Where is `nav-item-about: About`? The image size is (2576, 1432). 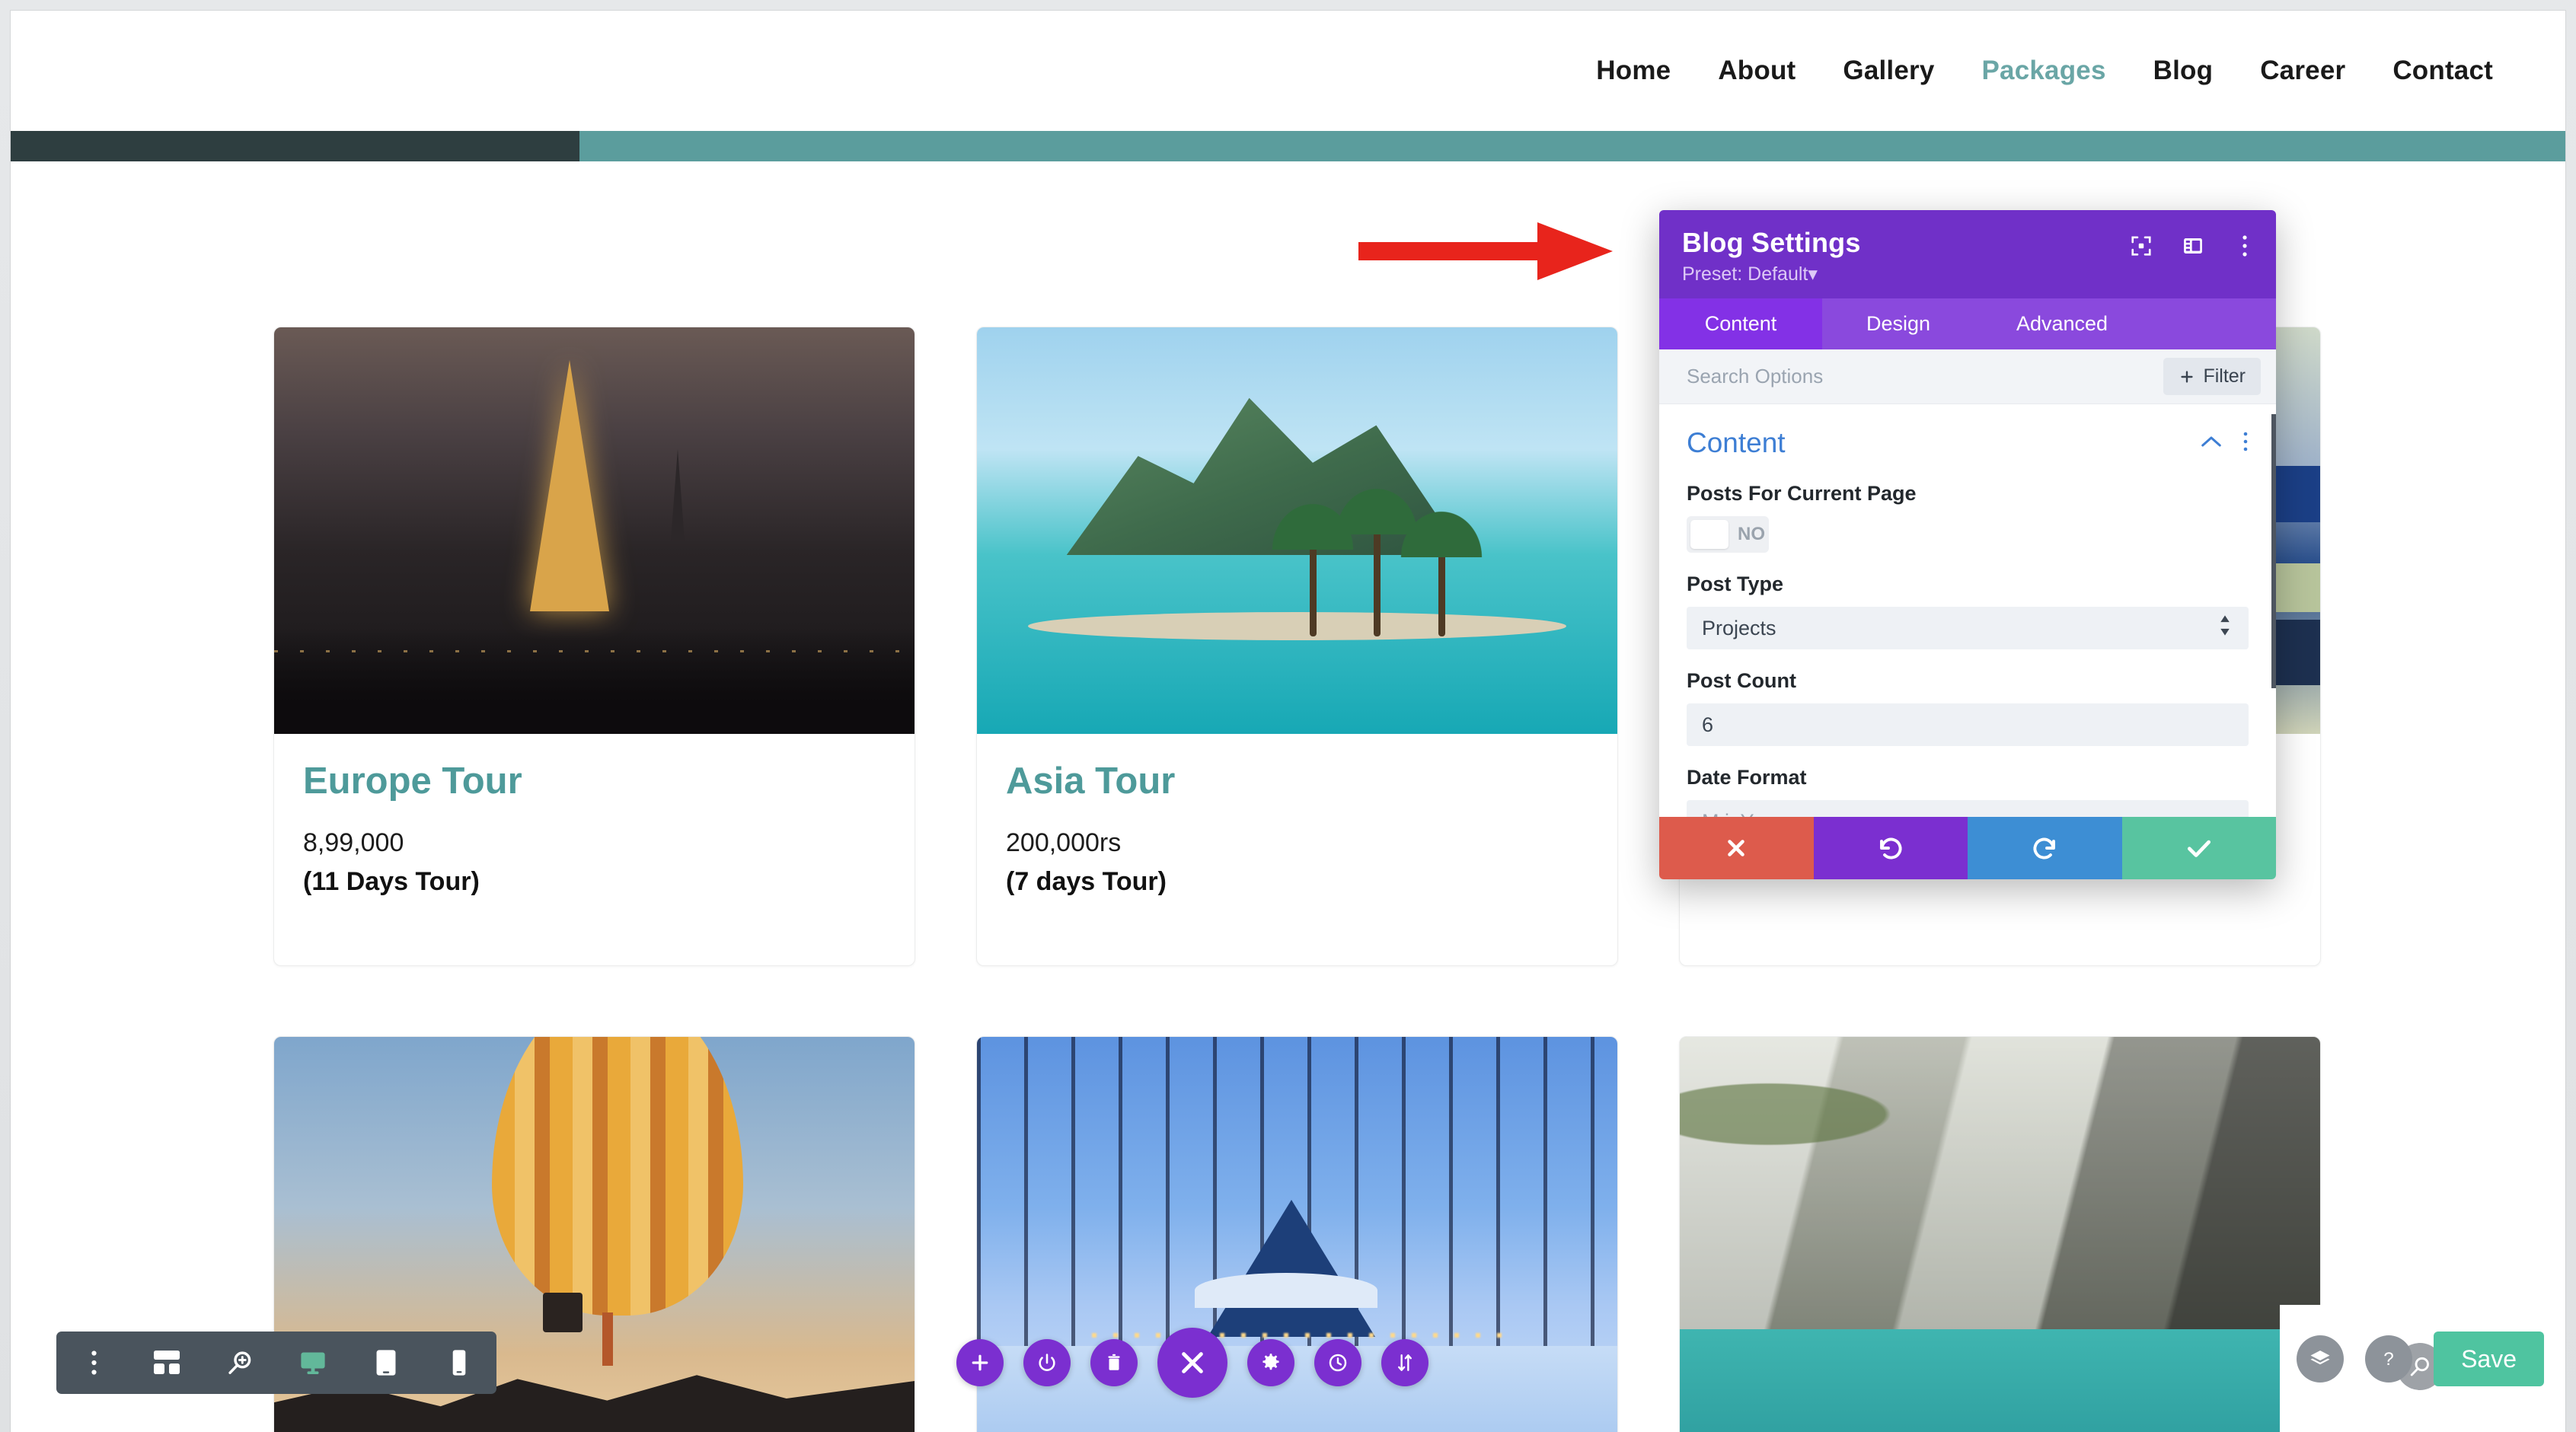 nav-item-about: About is located at coordinates (1756, 71).